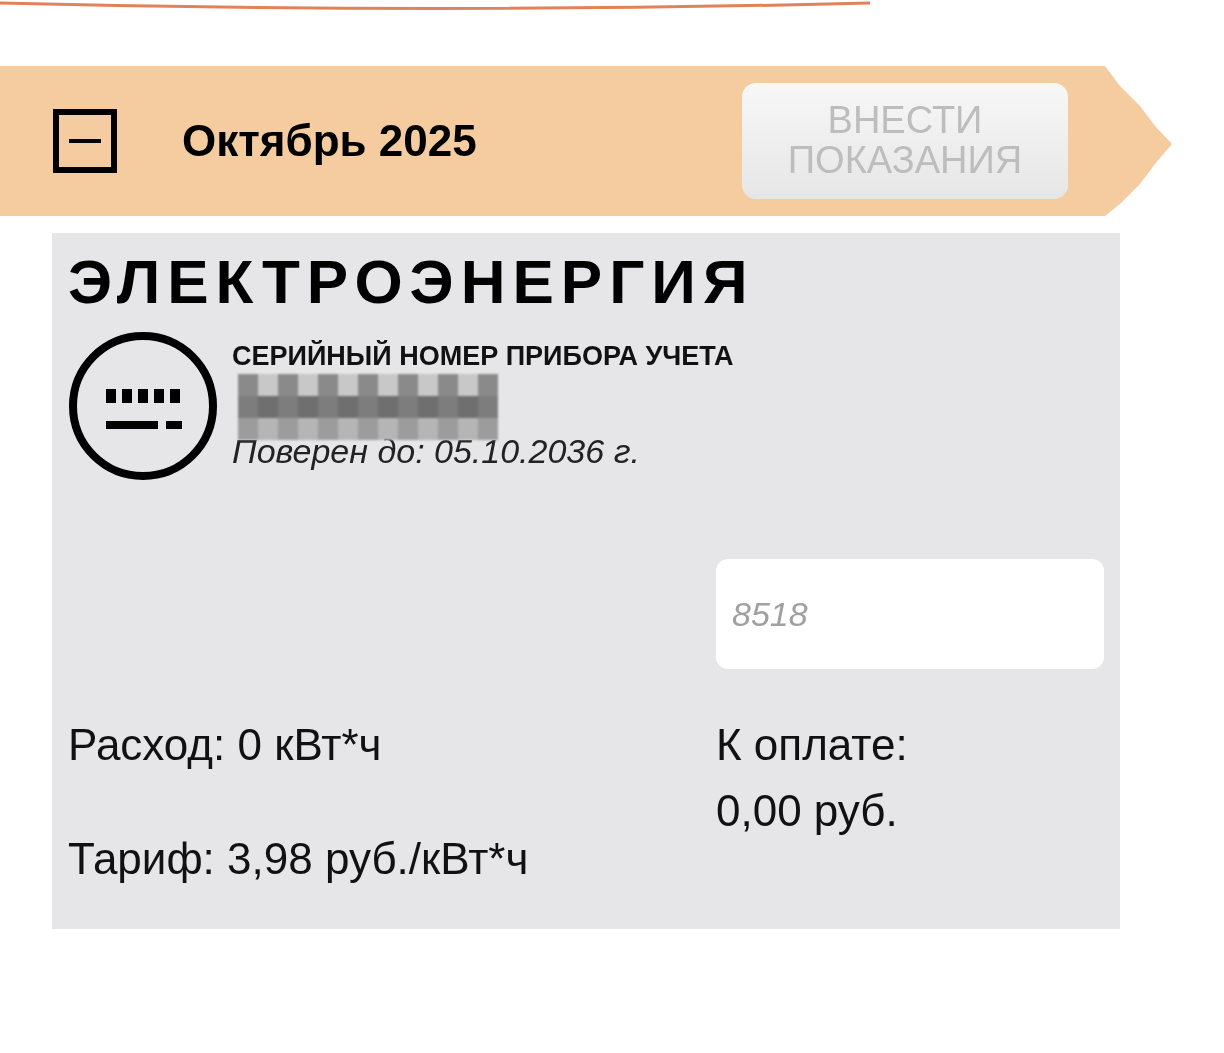 This screenshot has width=1224, height=1053. I want to click on meter-title: ЭЛЕКТРОЭНЕРГИЯ, so click(412, 282).